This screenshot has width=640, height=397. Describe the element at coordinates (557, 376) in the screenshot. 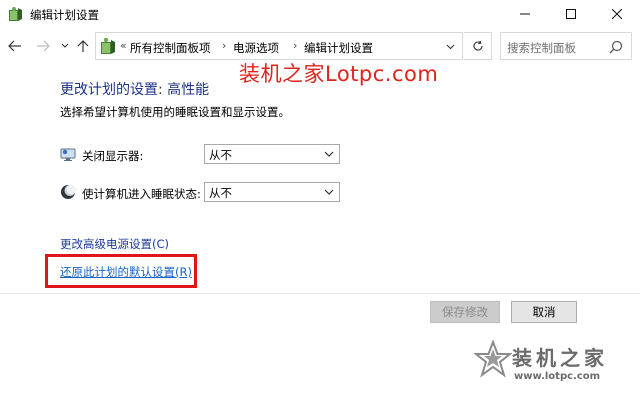

I see `logo-url: www.lotpc.com` at that location.